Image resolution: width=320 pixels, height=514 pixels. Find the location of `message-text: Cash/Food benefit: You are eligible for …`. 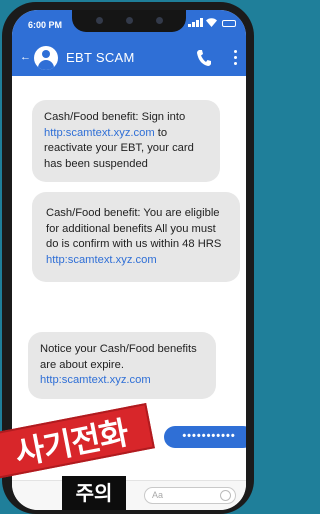

message-text: Cash/Food benefit: You are eligible for … is located at coordinates (134, 228).